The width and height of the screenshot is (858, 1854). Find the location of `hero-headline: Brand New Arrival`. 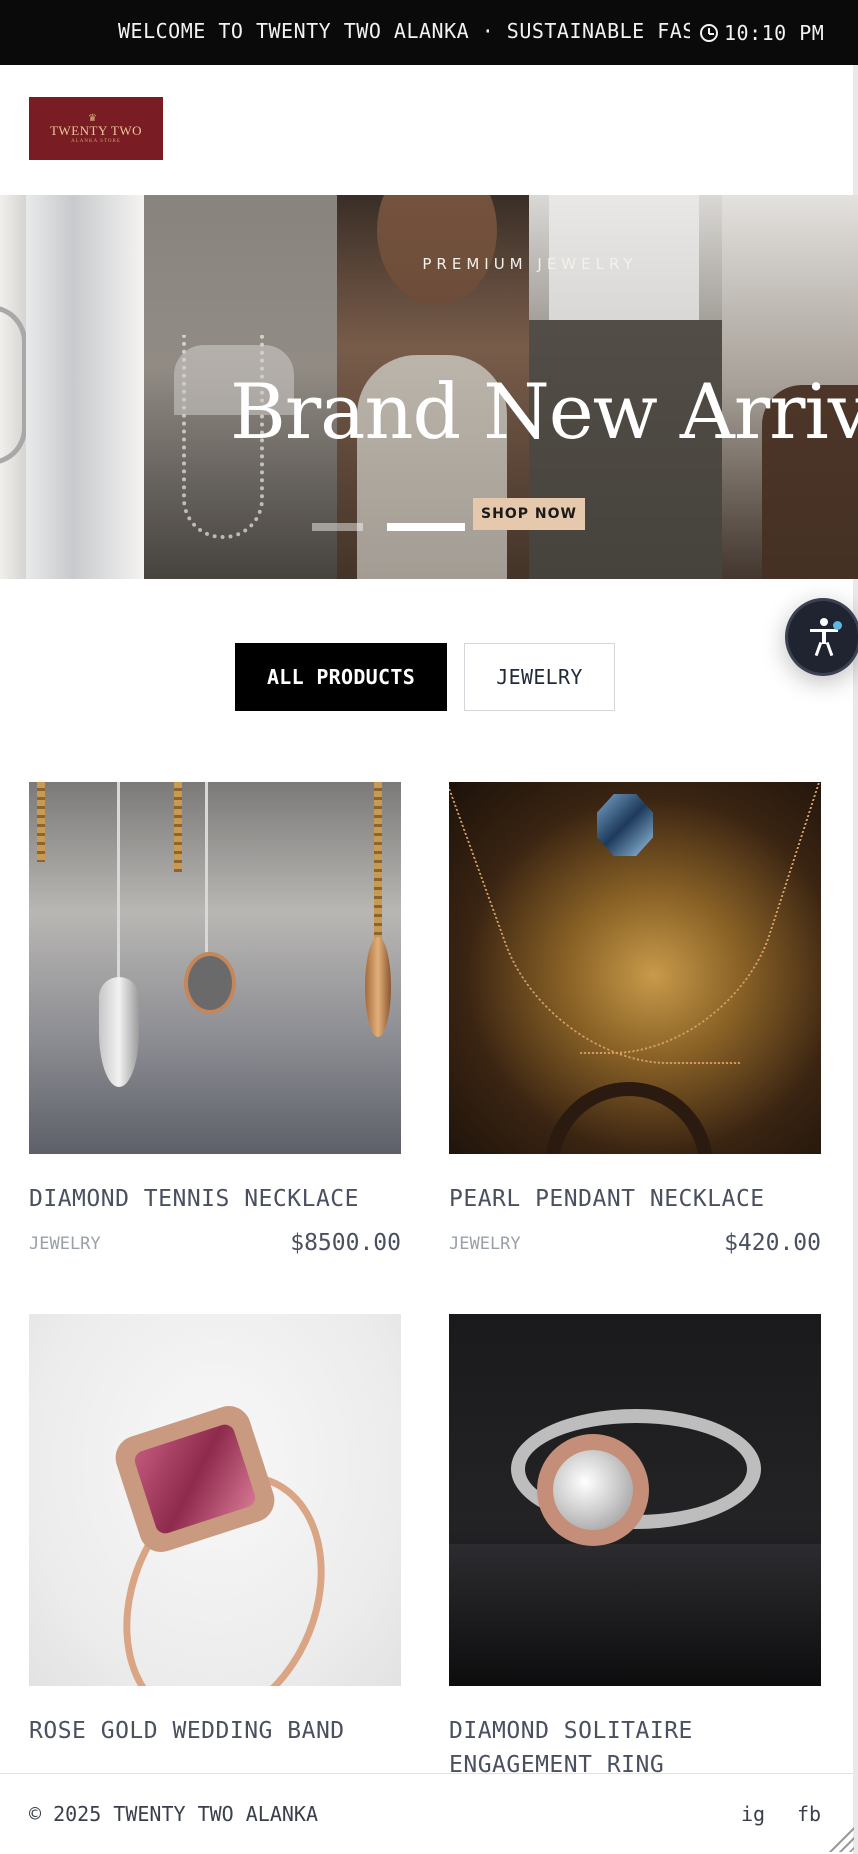

hero-headline: Brand New Arrival is located at coordinates (544, 411).